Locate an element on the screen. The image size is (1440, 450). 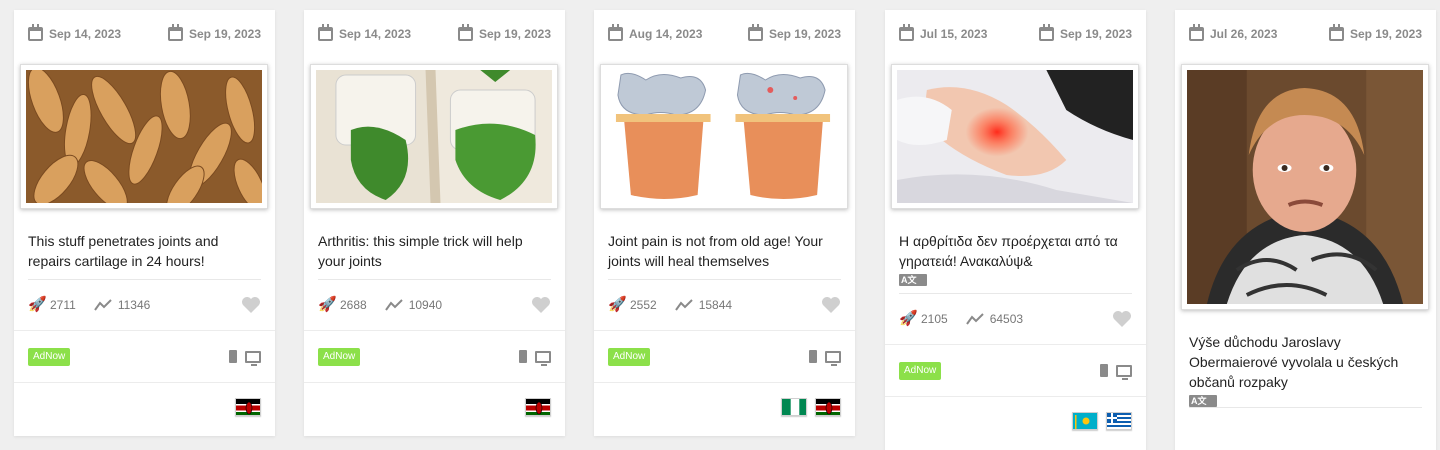
launches-stat: 🚀 2105 is located at coordinates (923, 318).